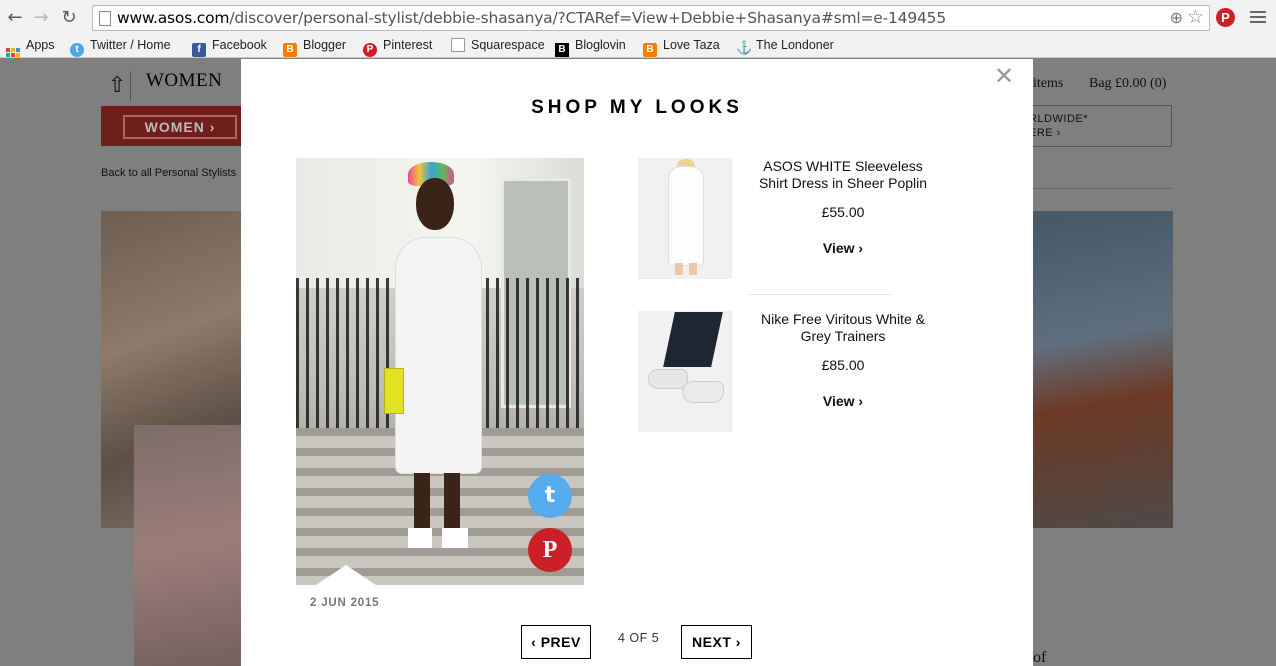  Describe the element at coordinates (345, 603) in the screenshot. I see `look-date: 2 JUN 2015` at that location.